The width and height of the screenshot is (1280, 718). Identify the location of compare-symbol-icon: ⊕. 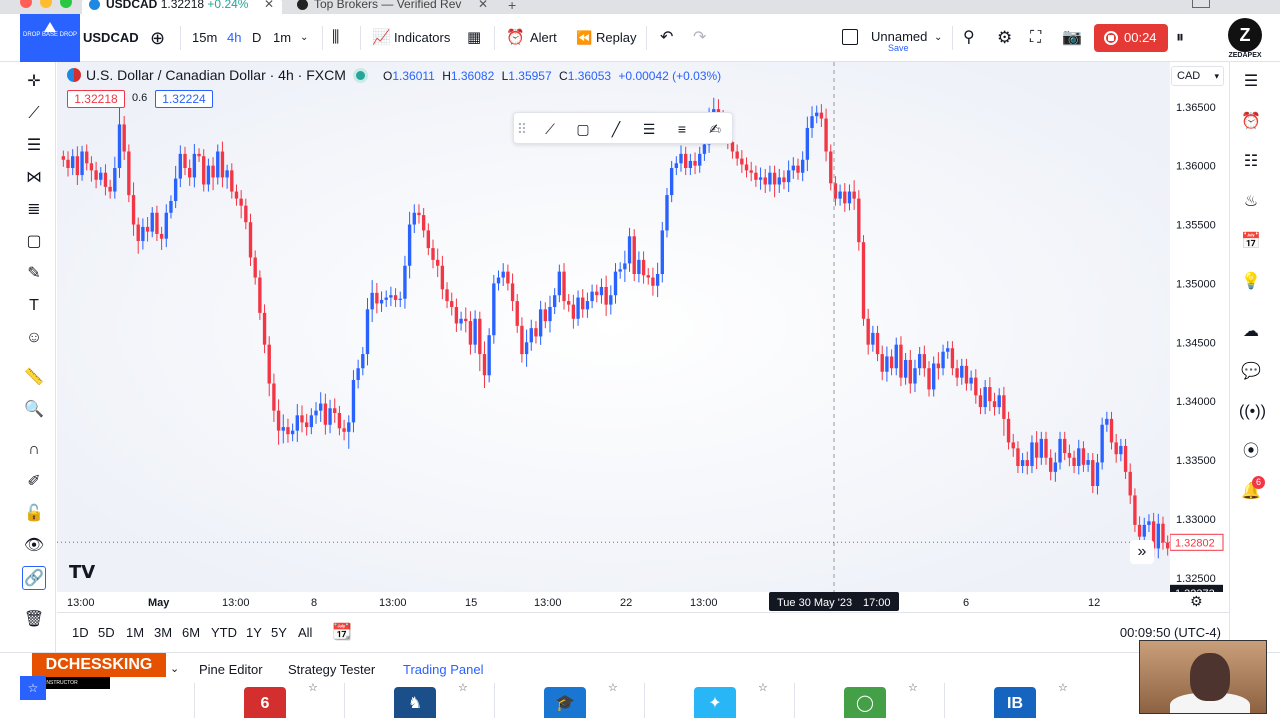
(157, 38).